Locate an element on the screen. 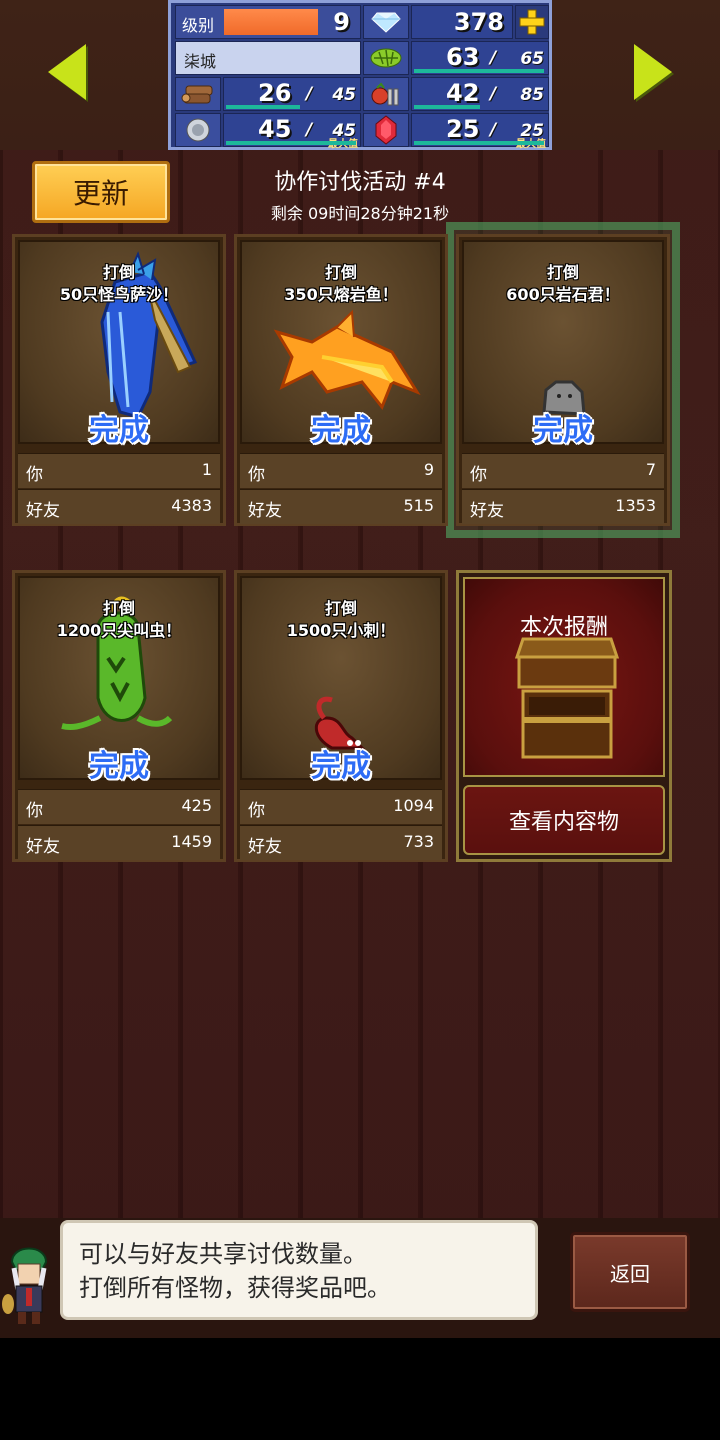  grass-bar is located at coordinates (479, 71).